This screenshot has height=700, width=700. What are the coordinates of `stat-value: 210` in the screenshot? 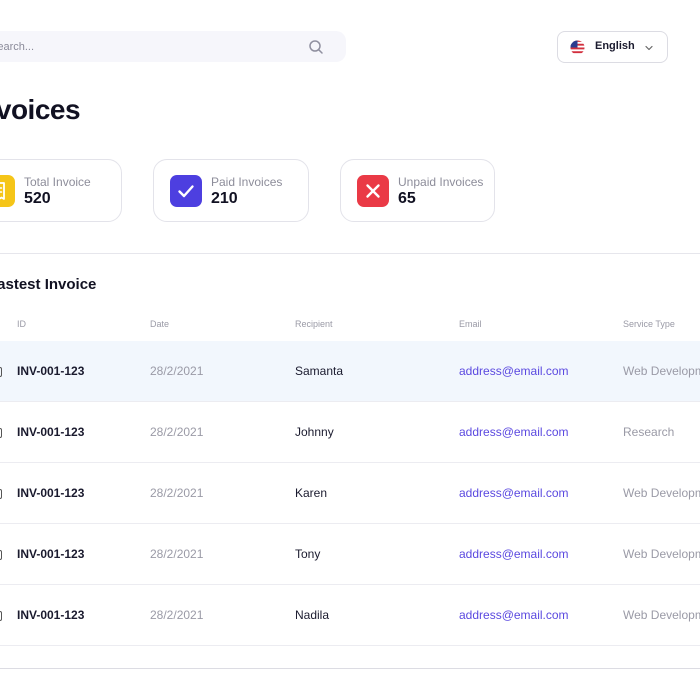 It's located at (224, 198).